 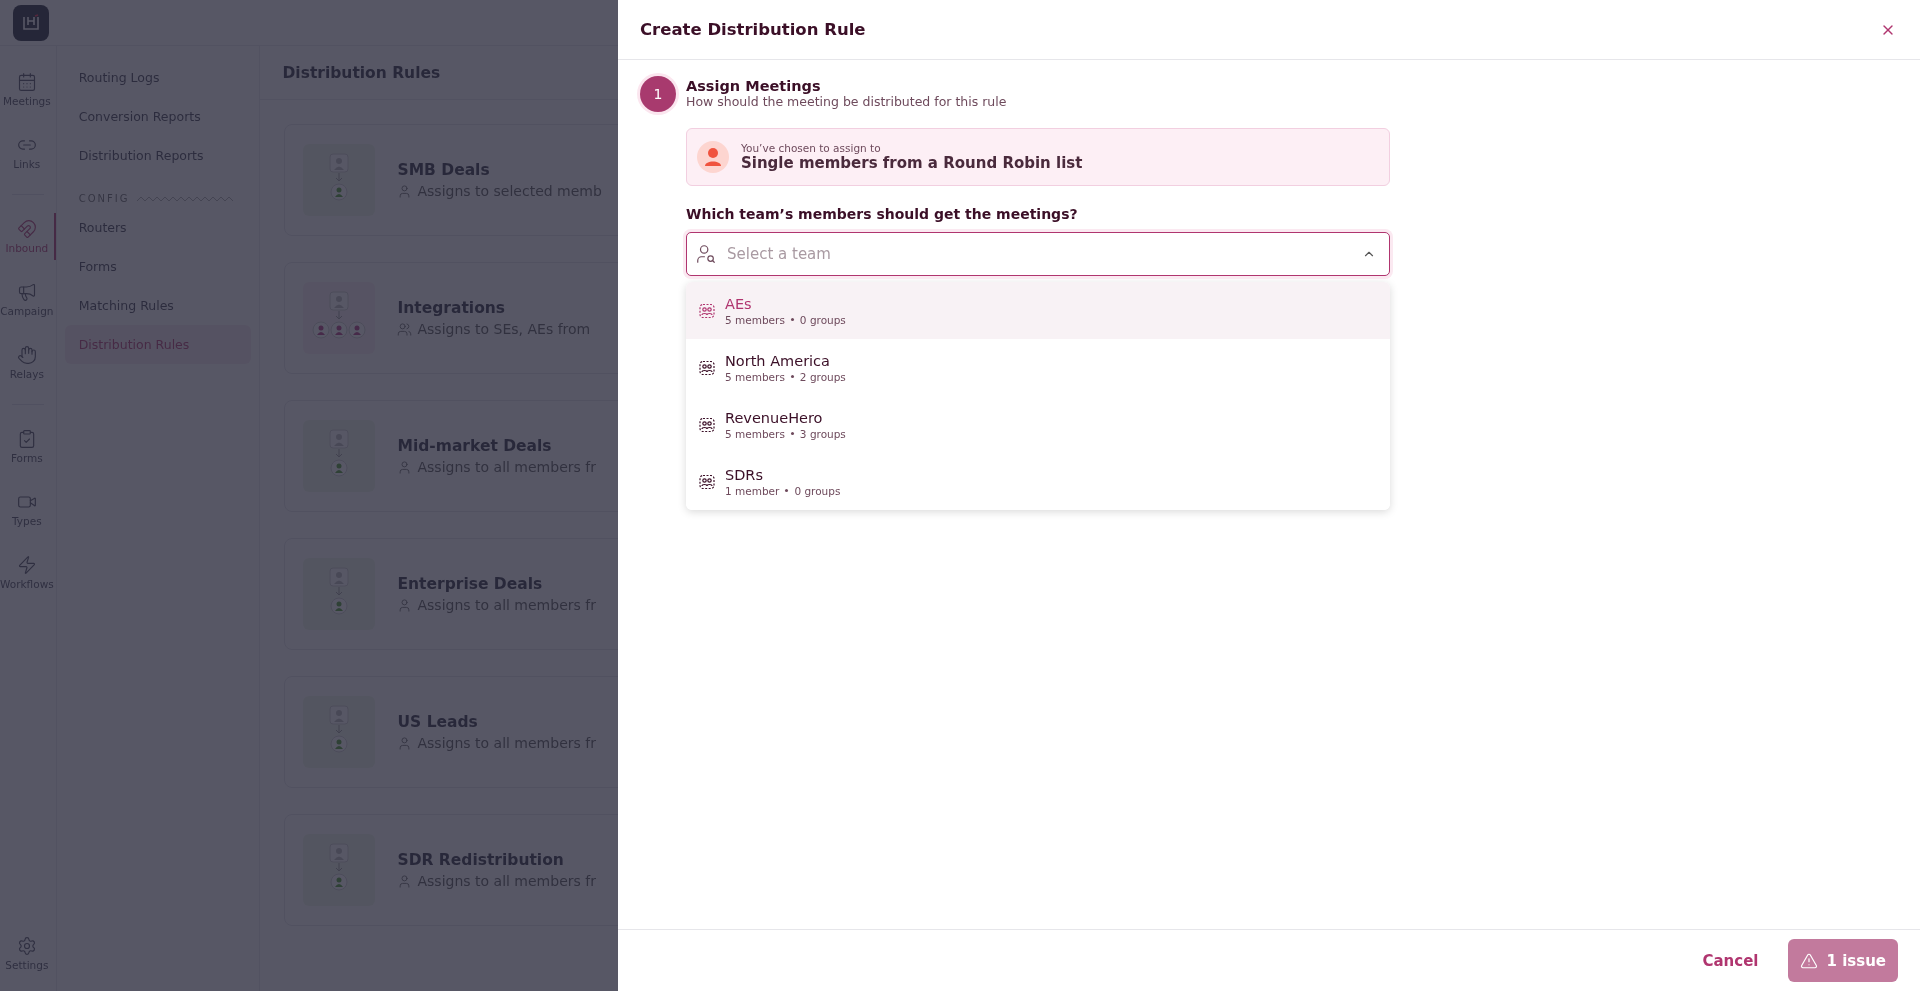 I want to click on step-subtitle: How should the meeting be distributed for this rule, so click(x=846, y=101).